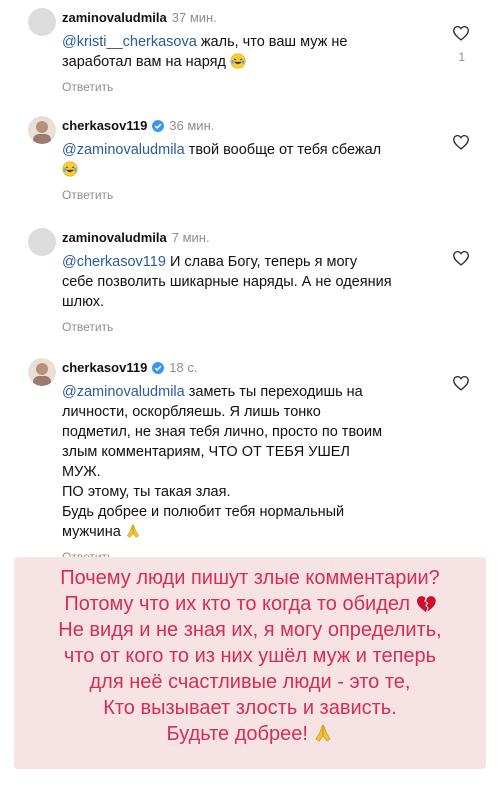 The height and width of the screenshot is (795, 500). What do you see at coordinates (272, 18) in the screenshot?
I see `comment-header: zaminovaludmila 37 мин.` at bounding box center [272, 18].